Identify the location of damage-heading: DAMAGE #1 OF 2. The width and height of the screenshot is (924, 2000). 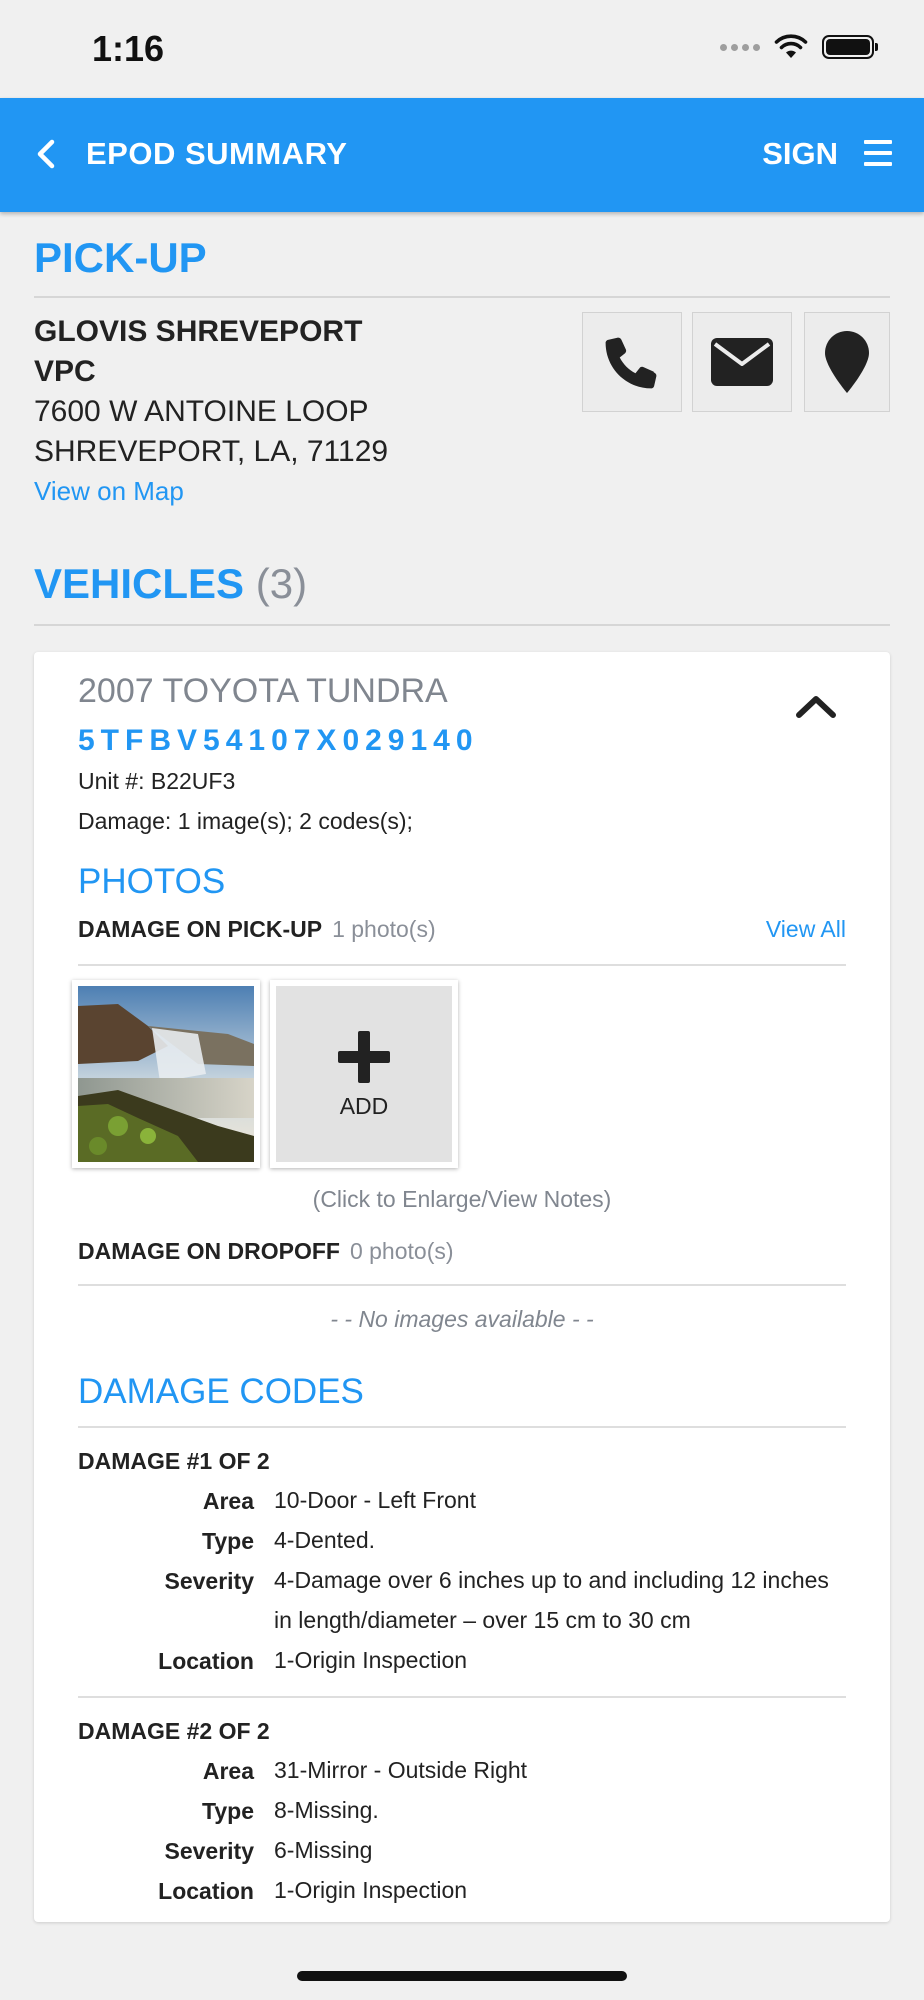
(174, 1461).